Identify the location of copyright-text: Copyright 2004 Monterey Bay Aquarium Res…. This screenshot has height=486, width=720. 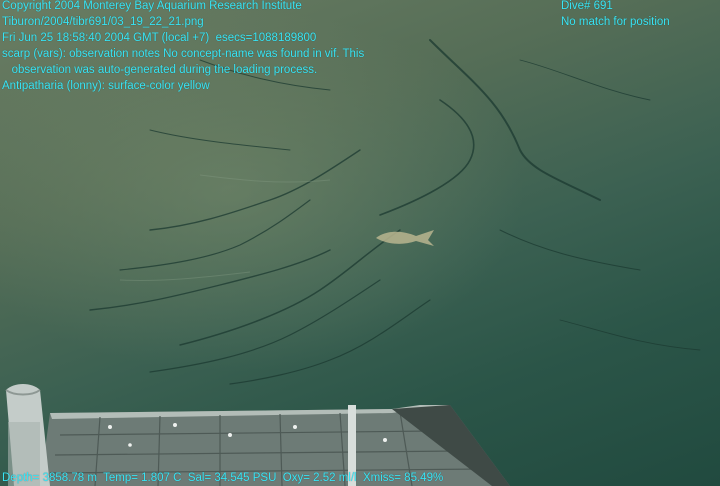
(152, 6).